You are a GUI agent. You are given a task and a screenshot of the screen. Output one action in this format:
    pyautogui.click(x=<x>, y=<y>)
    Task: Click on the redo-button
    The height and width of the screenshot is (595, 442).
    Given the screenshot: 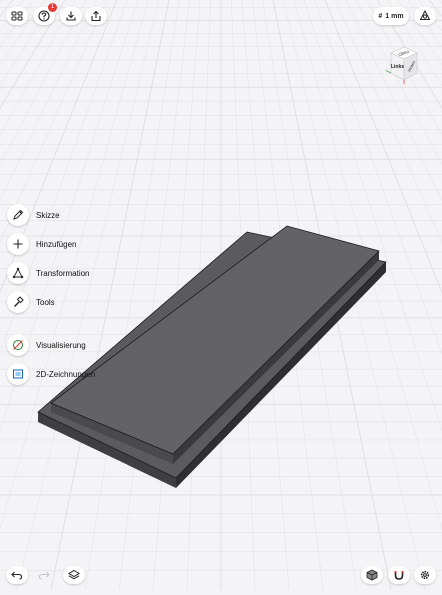 What is the action you would take?
    pyautogui.click(x=44, y=575)
    